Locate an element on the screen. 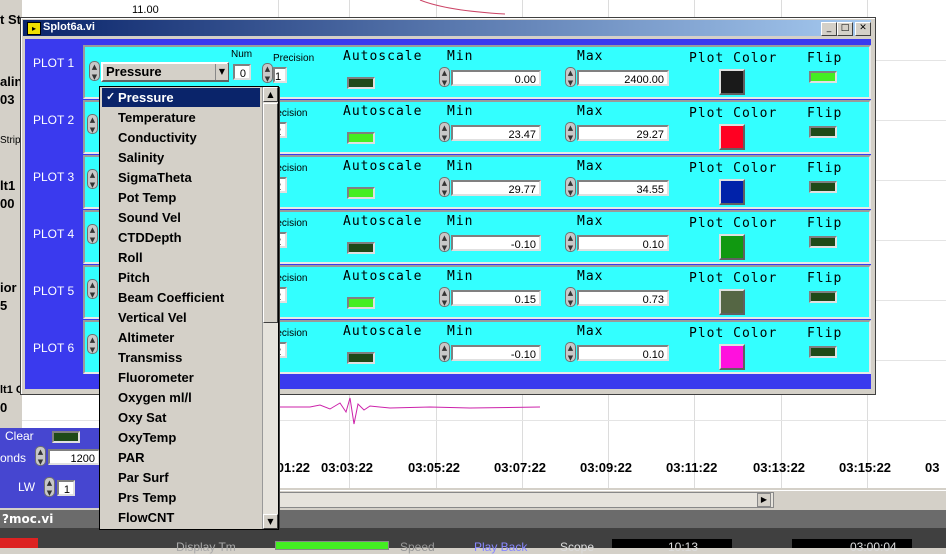  max-label: Max is located at coordinates (590, 276).